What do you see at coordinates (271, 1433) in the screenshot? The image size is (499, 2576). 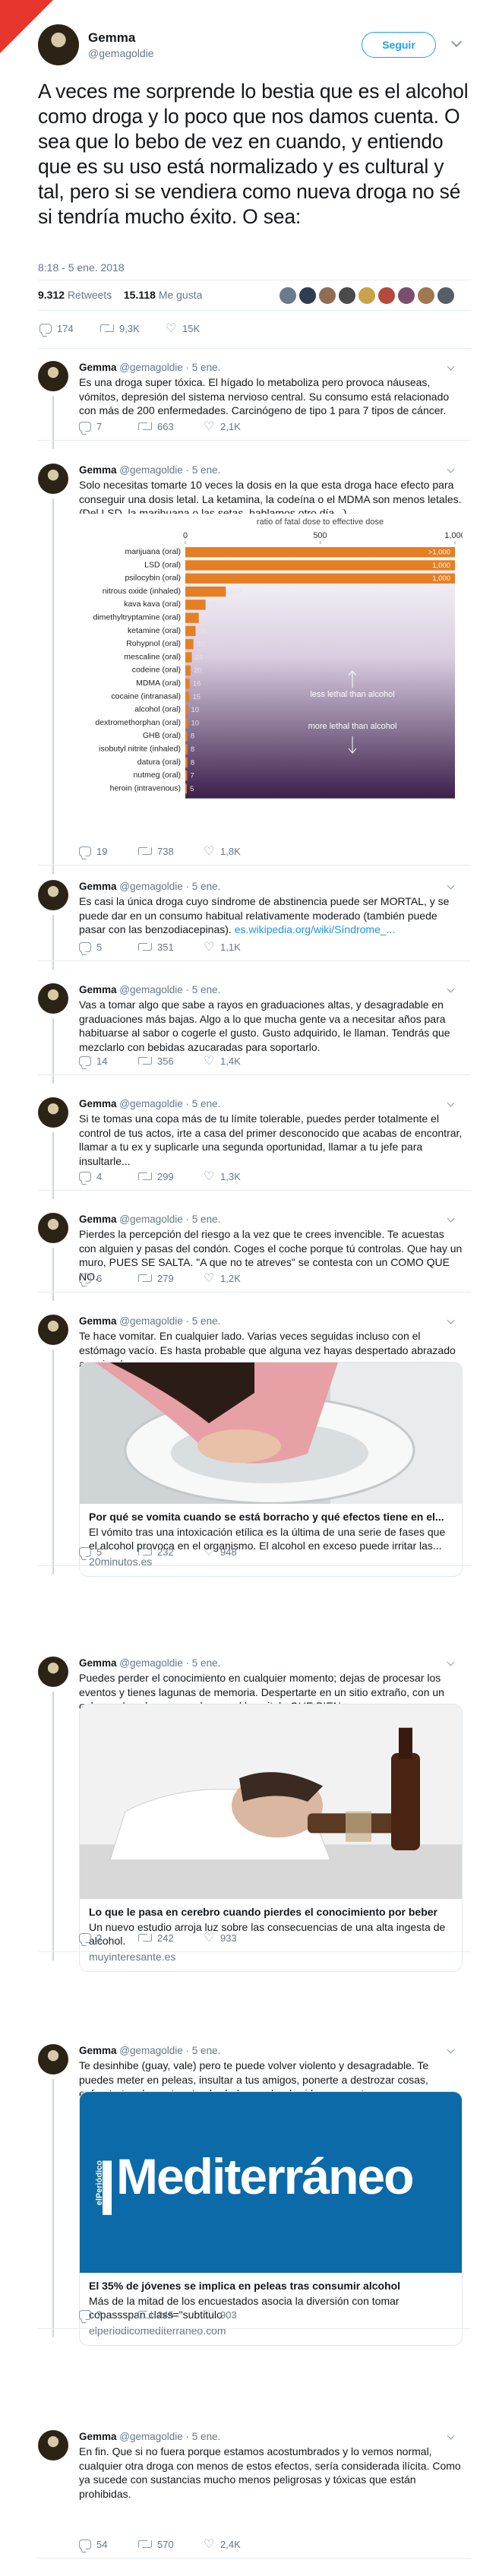 I see `card-image` at bounding box center [271, 1433].